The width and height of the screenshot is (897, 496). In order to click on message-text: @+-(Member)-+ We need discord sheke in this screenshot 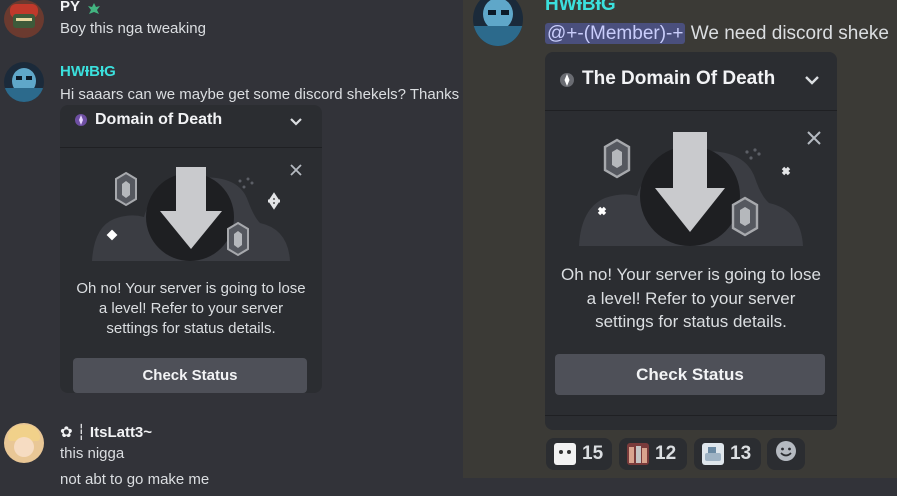, I will do `click(717, 34)`.